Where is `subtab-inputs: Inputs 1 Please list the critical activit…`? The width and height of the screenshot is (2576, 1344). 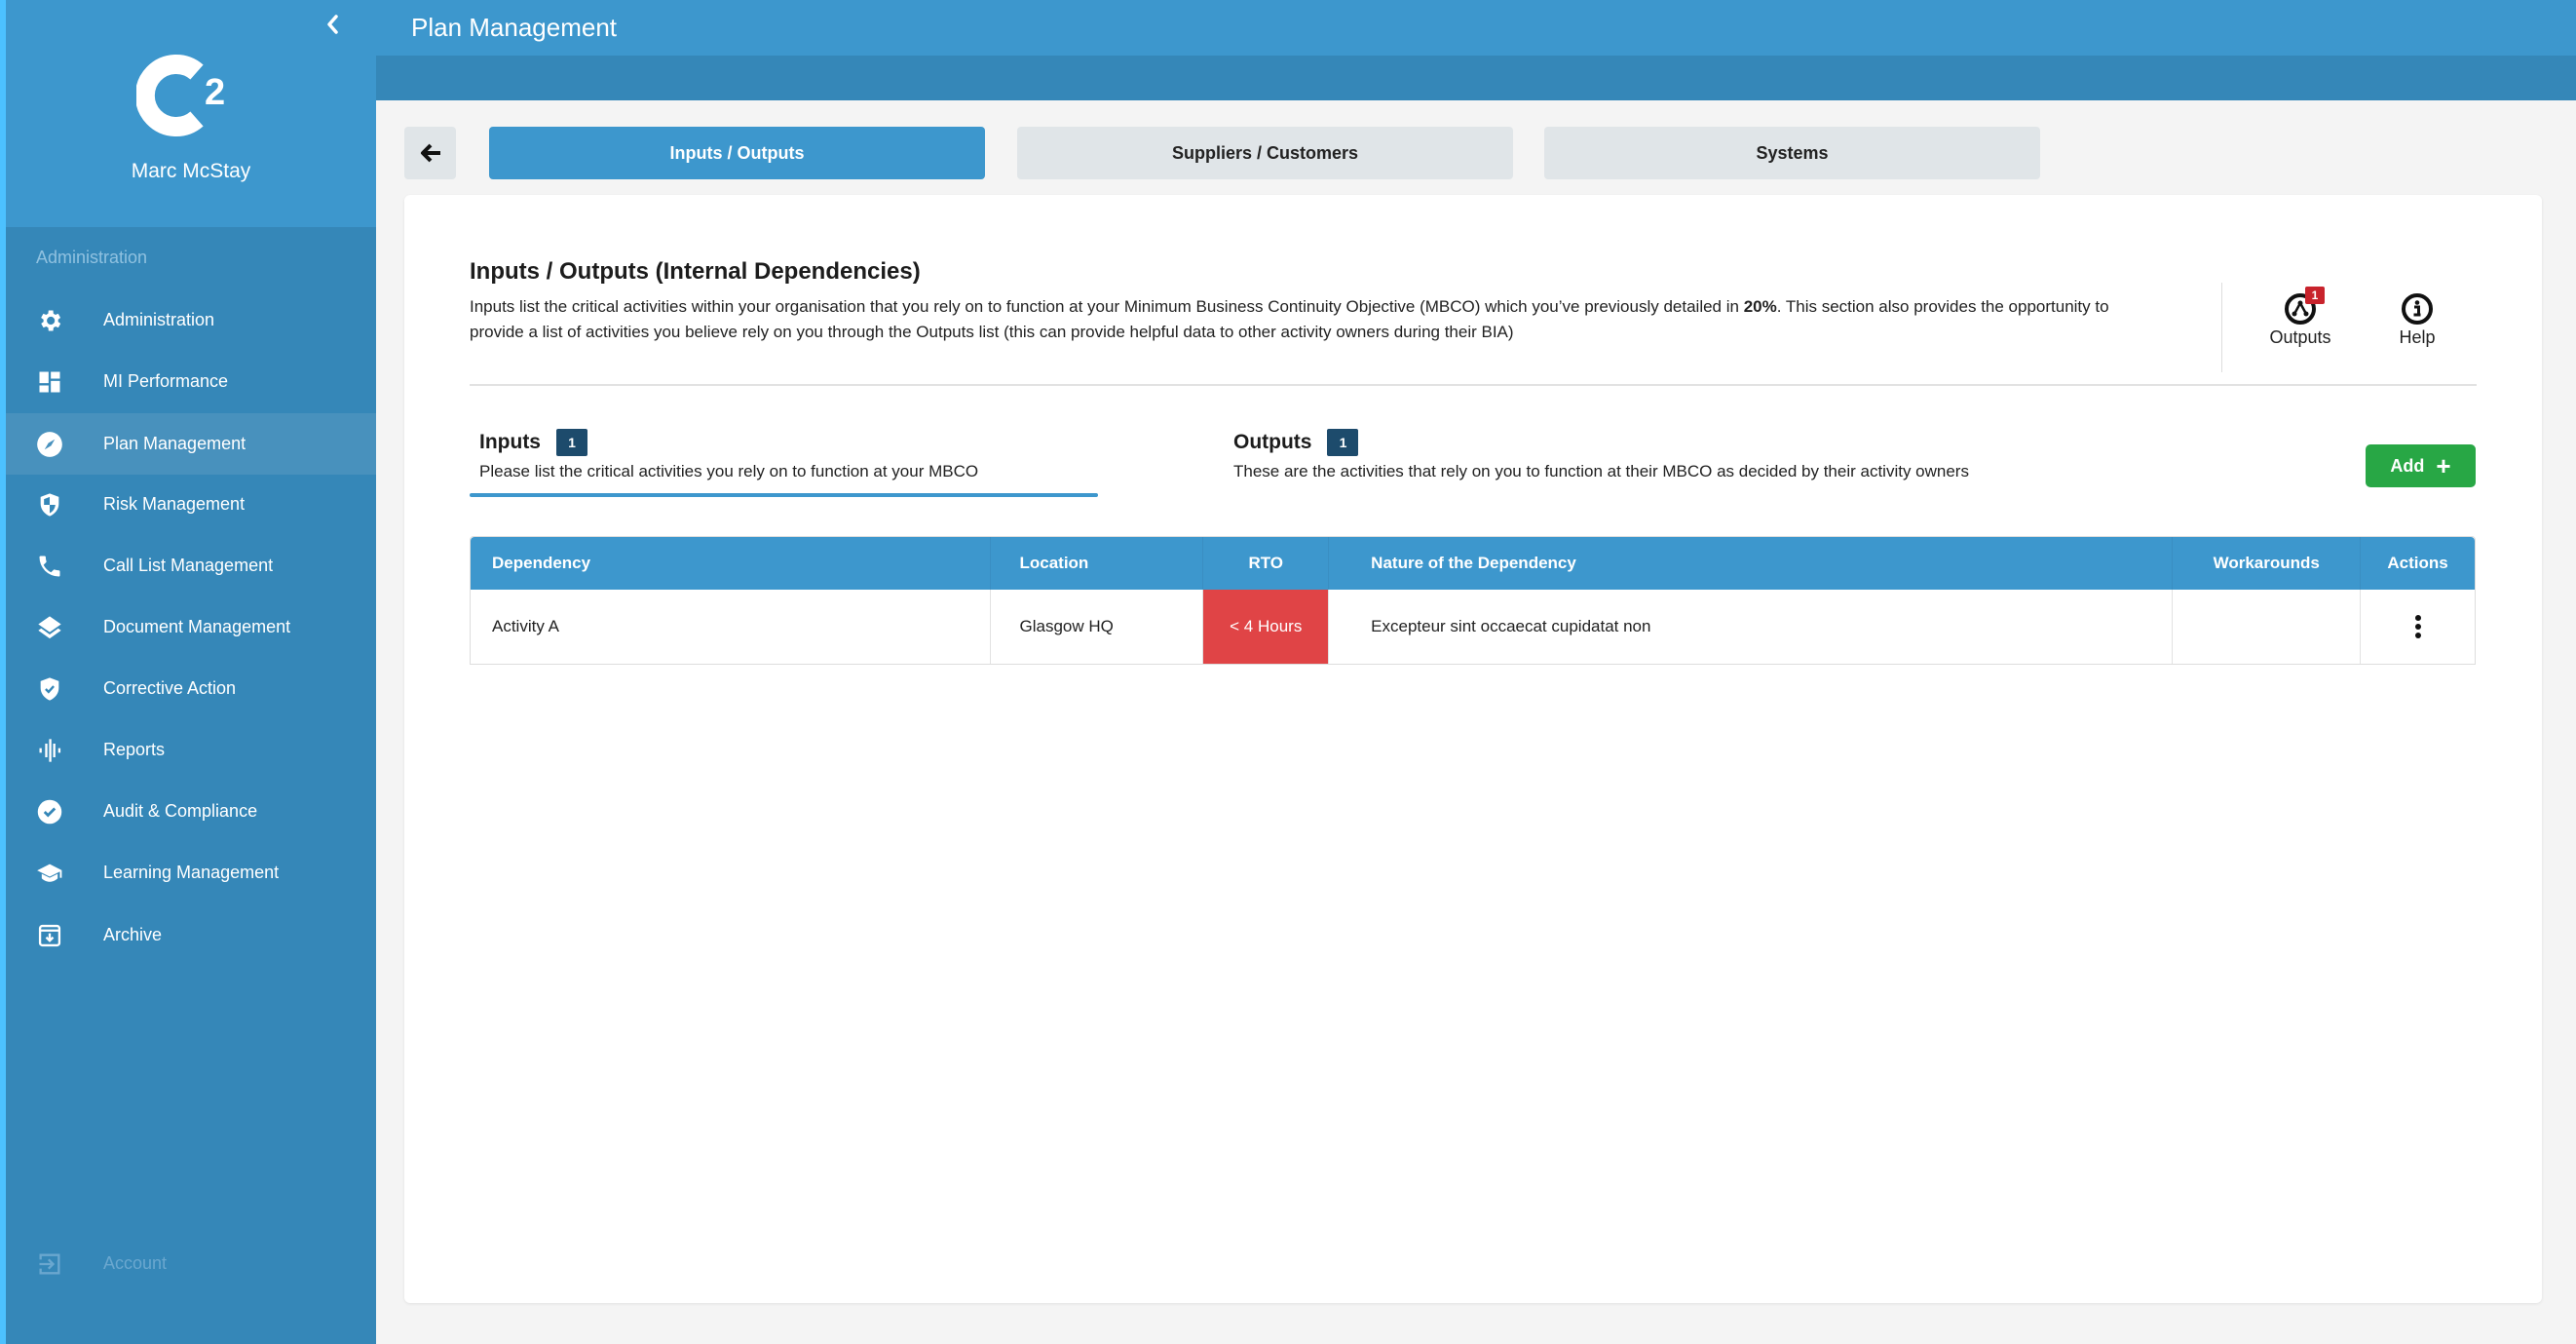
subtab-inputs: Inputs 1 Please list the critical activit… is located at coordinates (728, 455).